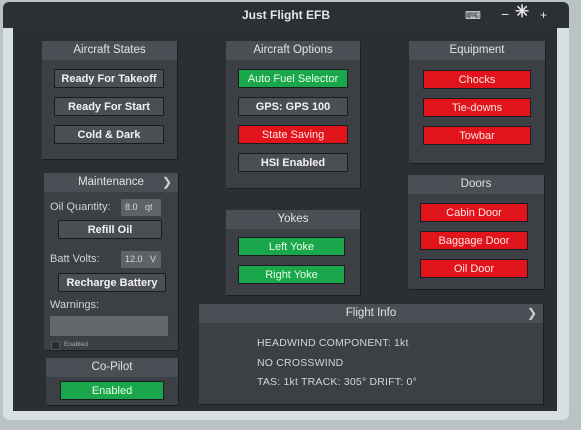  Describe the element at coordinates (474, 268) in the screenshot. I see `oil-door-button: Oil Door` at that location.